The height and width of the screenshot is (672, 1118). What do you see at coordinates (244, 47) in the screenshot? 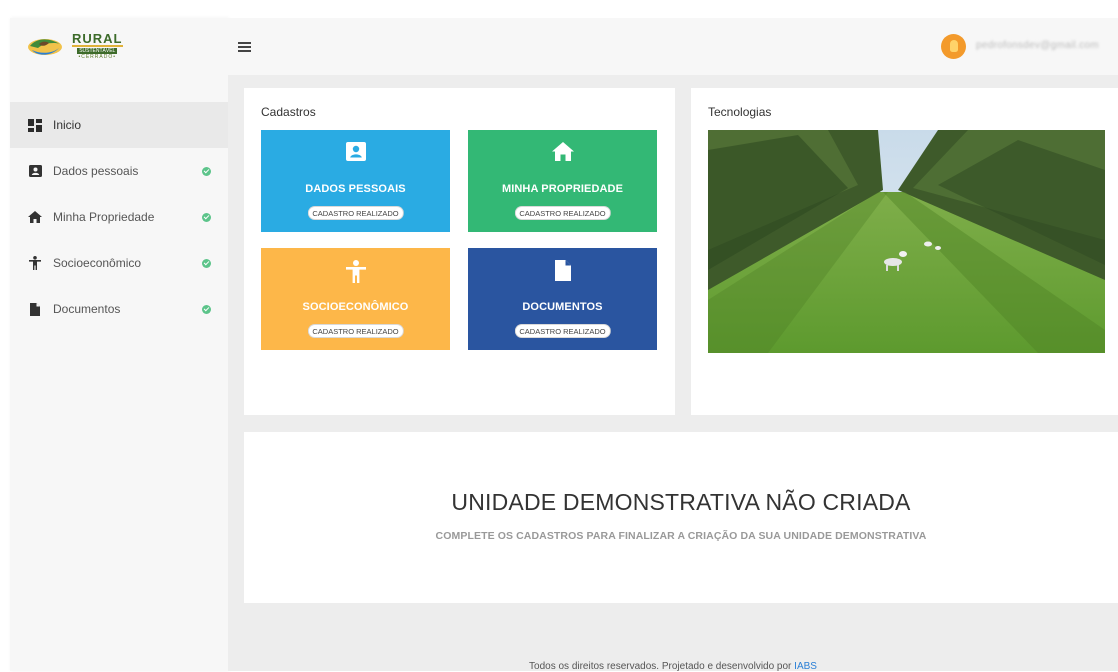
I see `hamburger-icon` at bounding box center [244, 47].